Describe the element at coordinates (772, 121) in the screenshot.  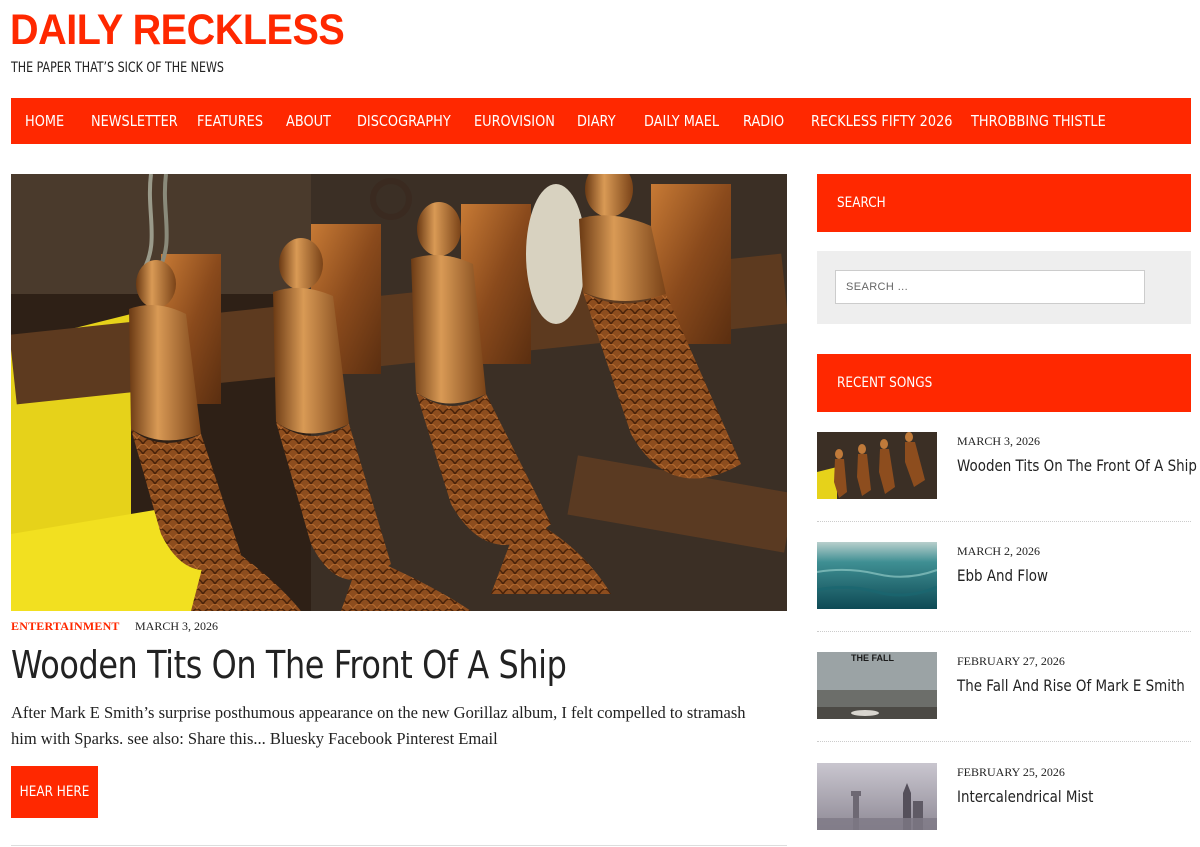
I see `nav-item-radio: RADIO` at that location.